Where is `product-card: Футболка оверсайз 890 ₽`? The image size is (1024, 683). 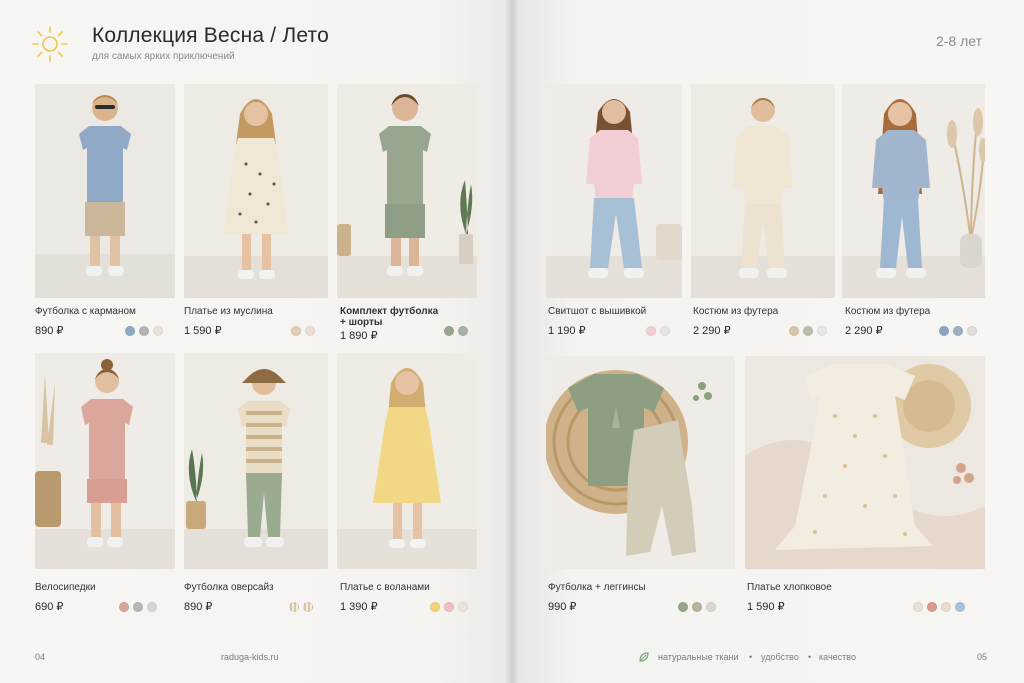 product-card: Футболка оверсайз 890 ₽ is located at coordinates (256, 487).